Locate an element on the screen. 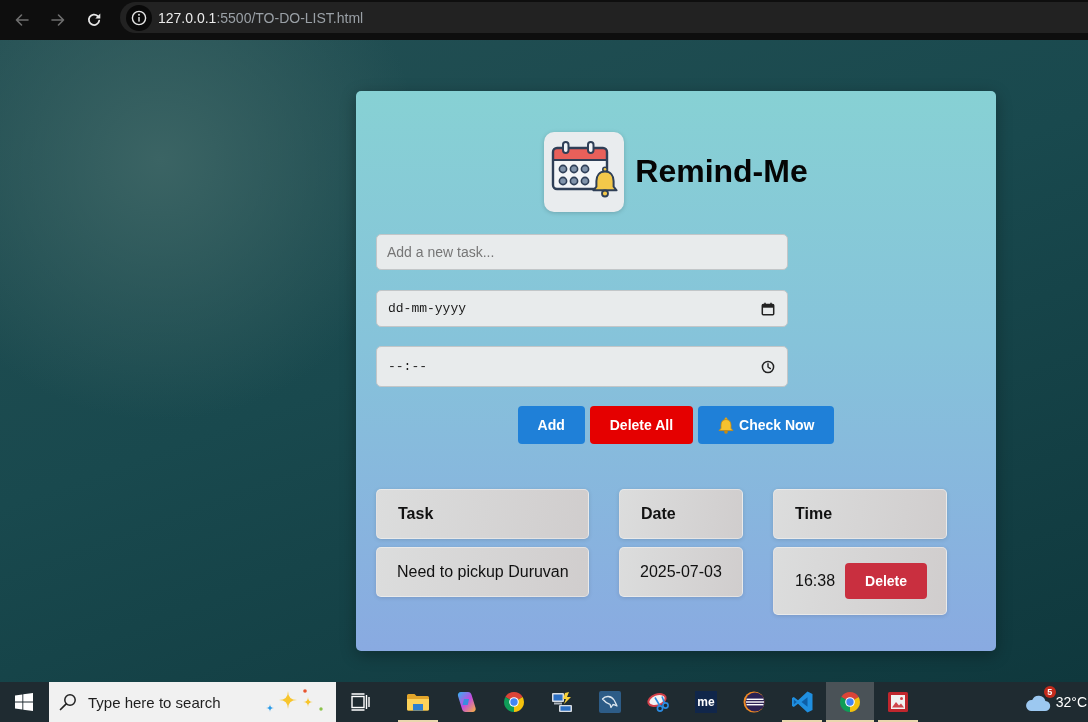 The height and width of the screenshot is (722, 1088). calendar-bell-icon is located at coordinates (584, 172).